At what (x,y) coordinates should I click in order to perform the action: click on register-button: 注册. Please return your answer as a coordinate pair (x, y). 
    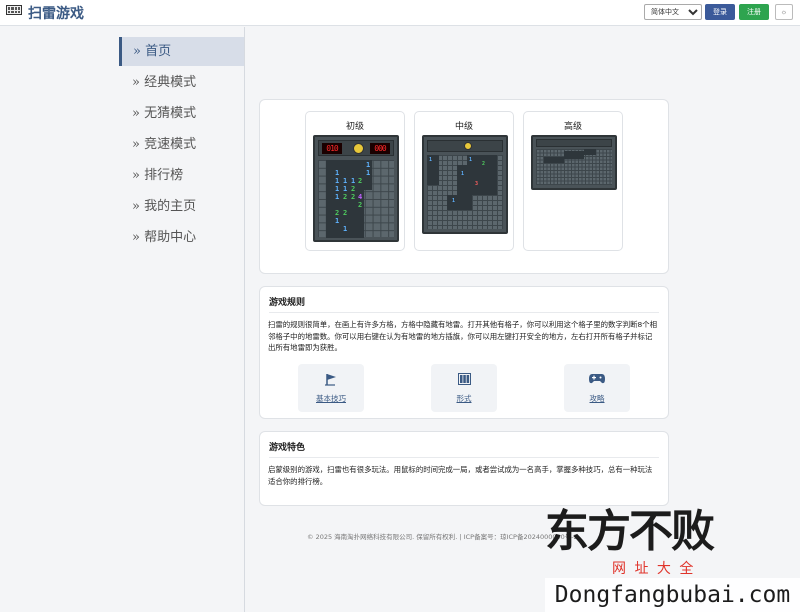
    Looking at the image, I should click on (754, 12).